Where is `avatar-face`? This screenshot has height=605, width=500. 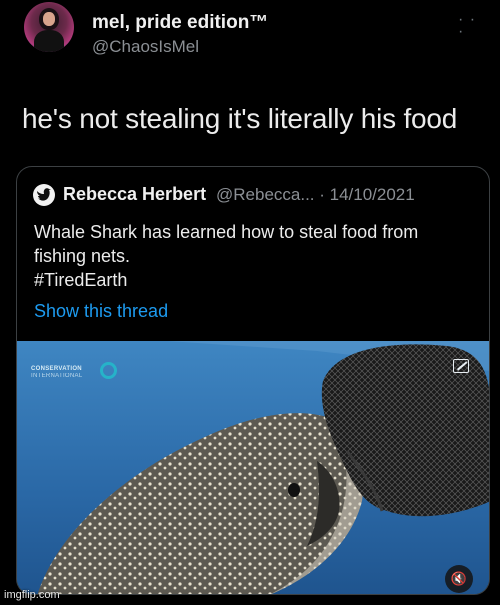
avatar-face is located at coordinates (49, 19).